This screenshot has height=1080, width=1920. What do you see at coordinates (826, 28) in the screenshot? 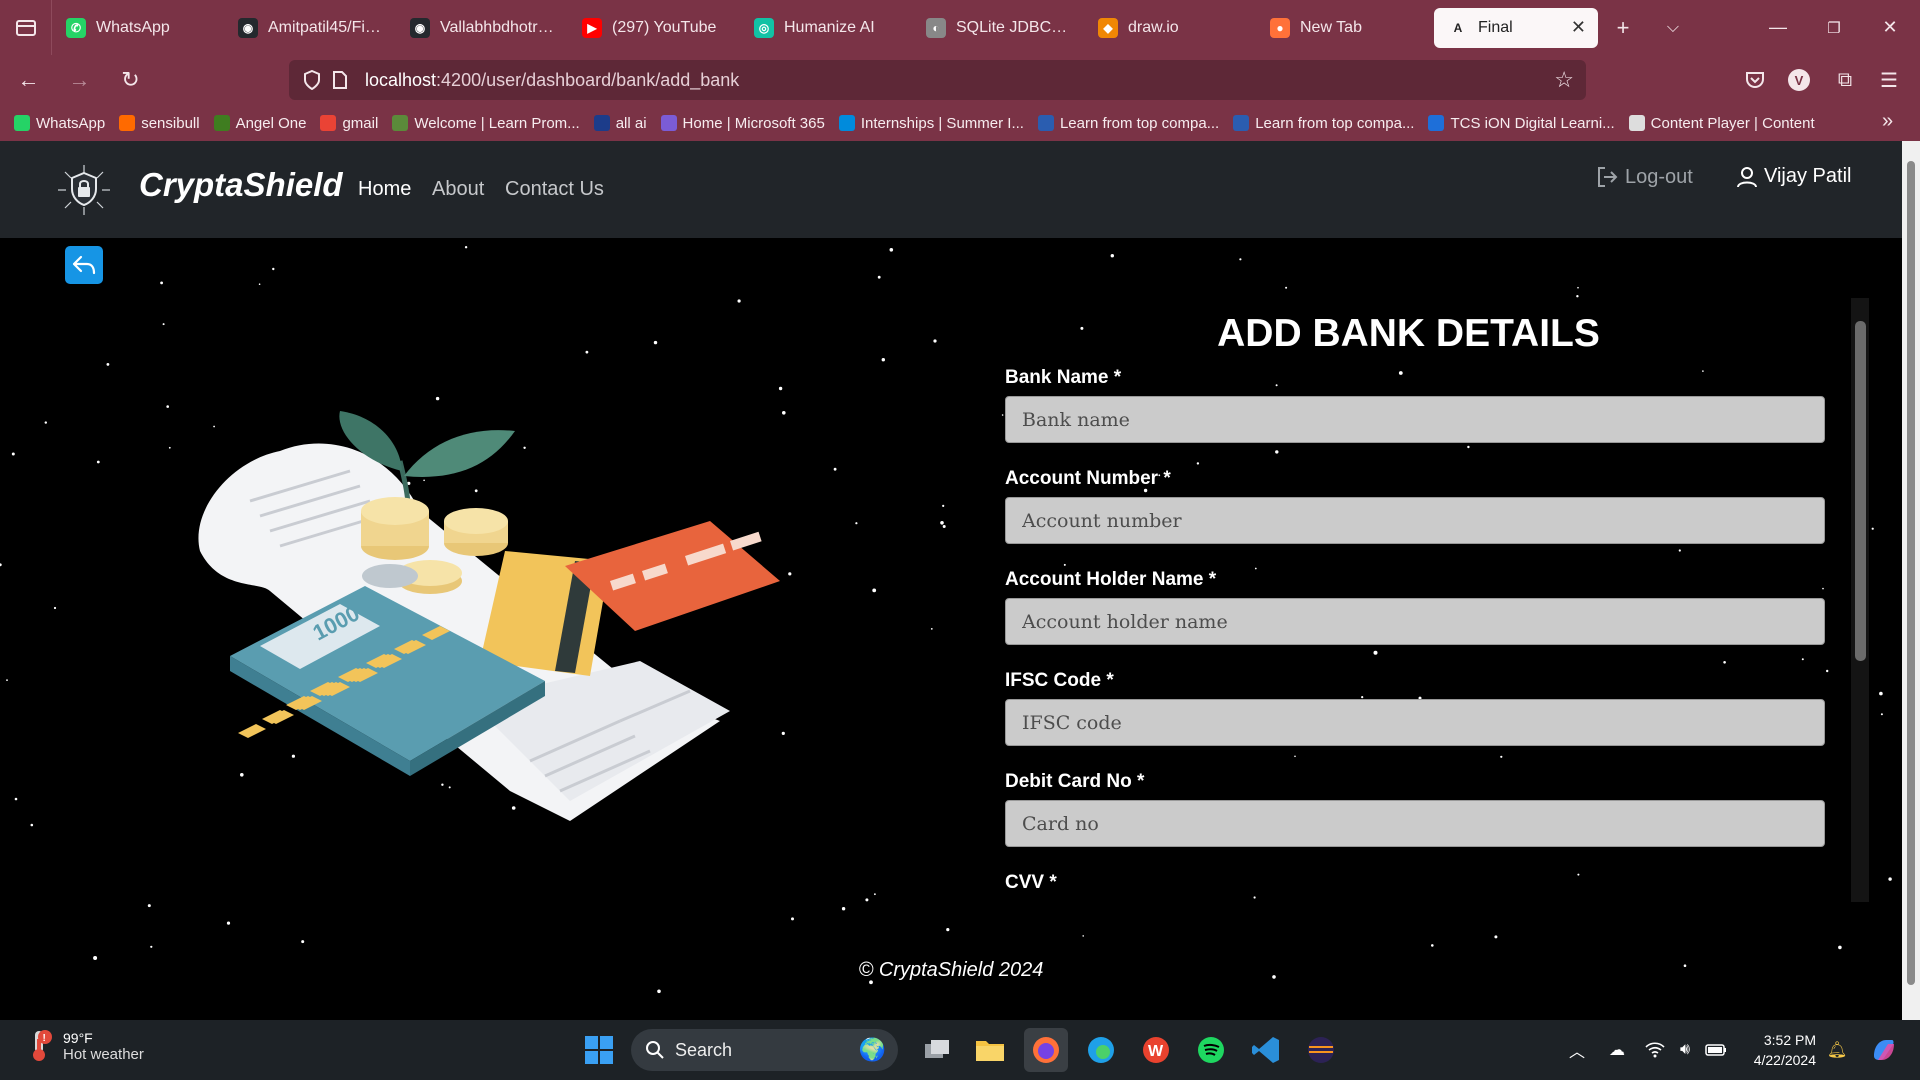
I see `browser-tab: ◎ Humanize AI` at bounding box center [826, 28].